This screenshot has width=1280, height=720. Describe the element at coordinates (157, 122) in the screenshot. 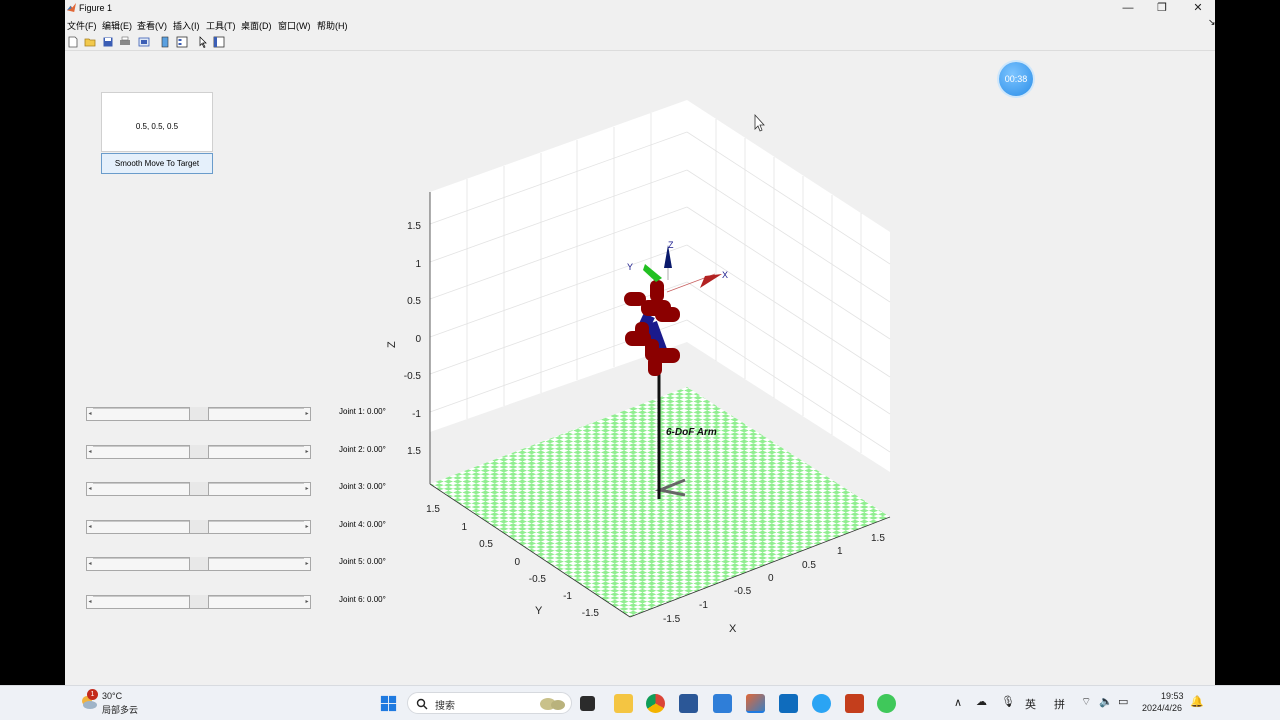

I see `target-coordinates-input: 0.5, 0.5, 0.5` at that location.